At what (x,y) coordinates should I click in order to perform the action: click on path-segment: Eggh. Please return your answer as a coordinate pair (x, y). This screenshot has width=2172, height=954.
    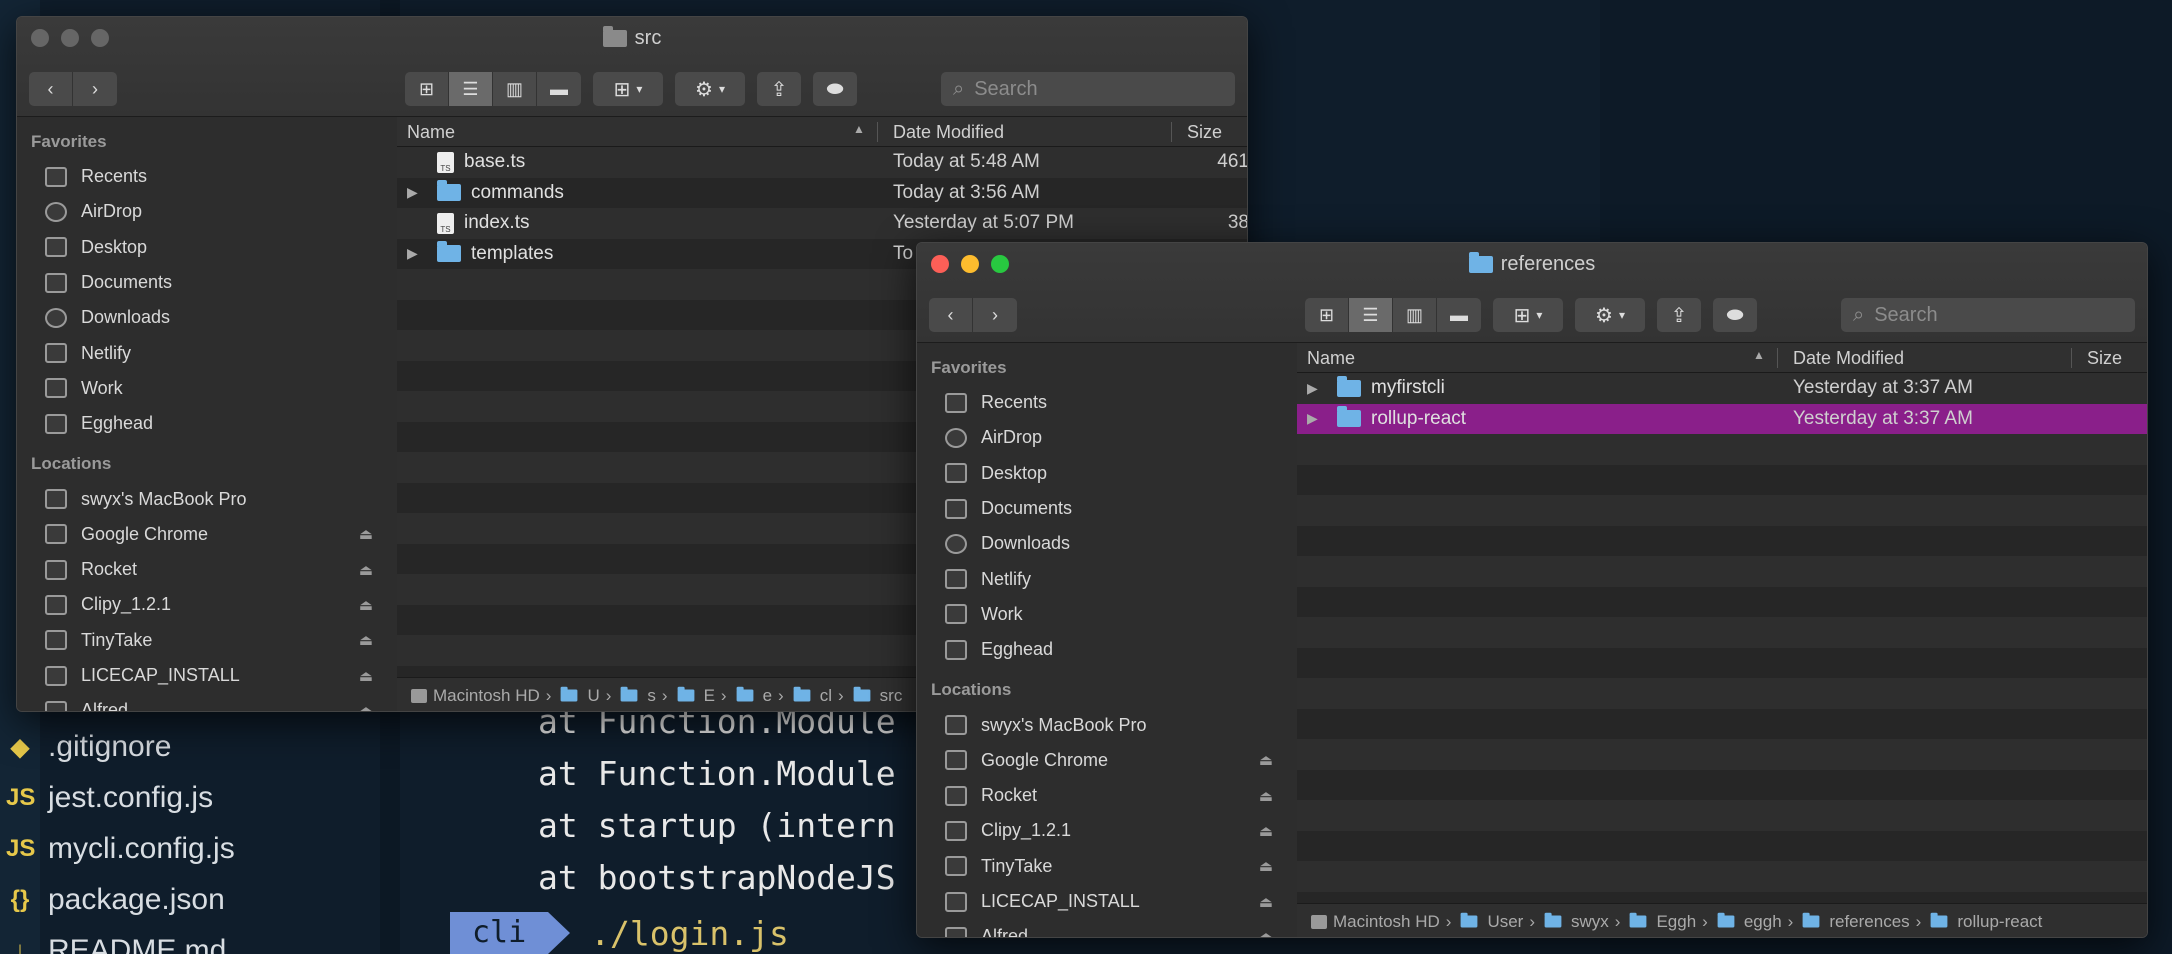
    Looking at the image, I should click on (1661, 922).